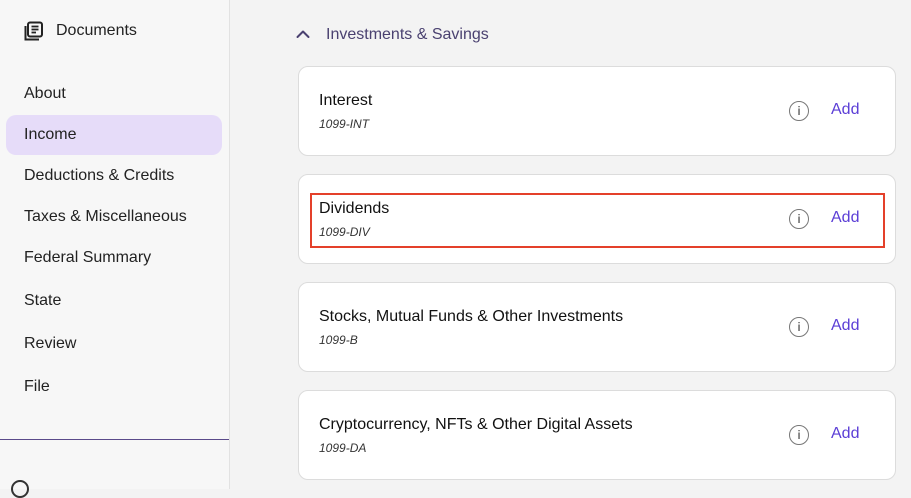  What do you see at coordinates (96, 30) in the screenshot?
I see `documents-label: Documents` at bounding box center [96, 30].